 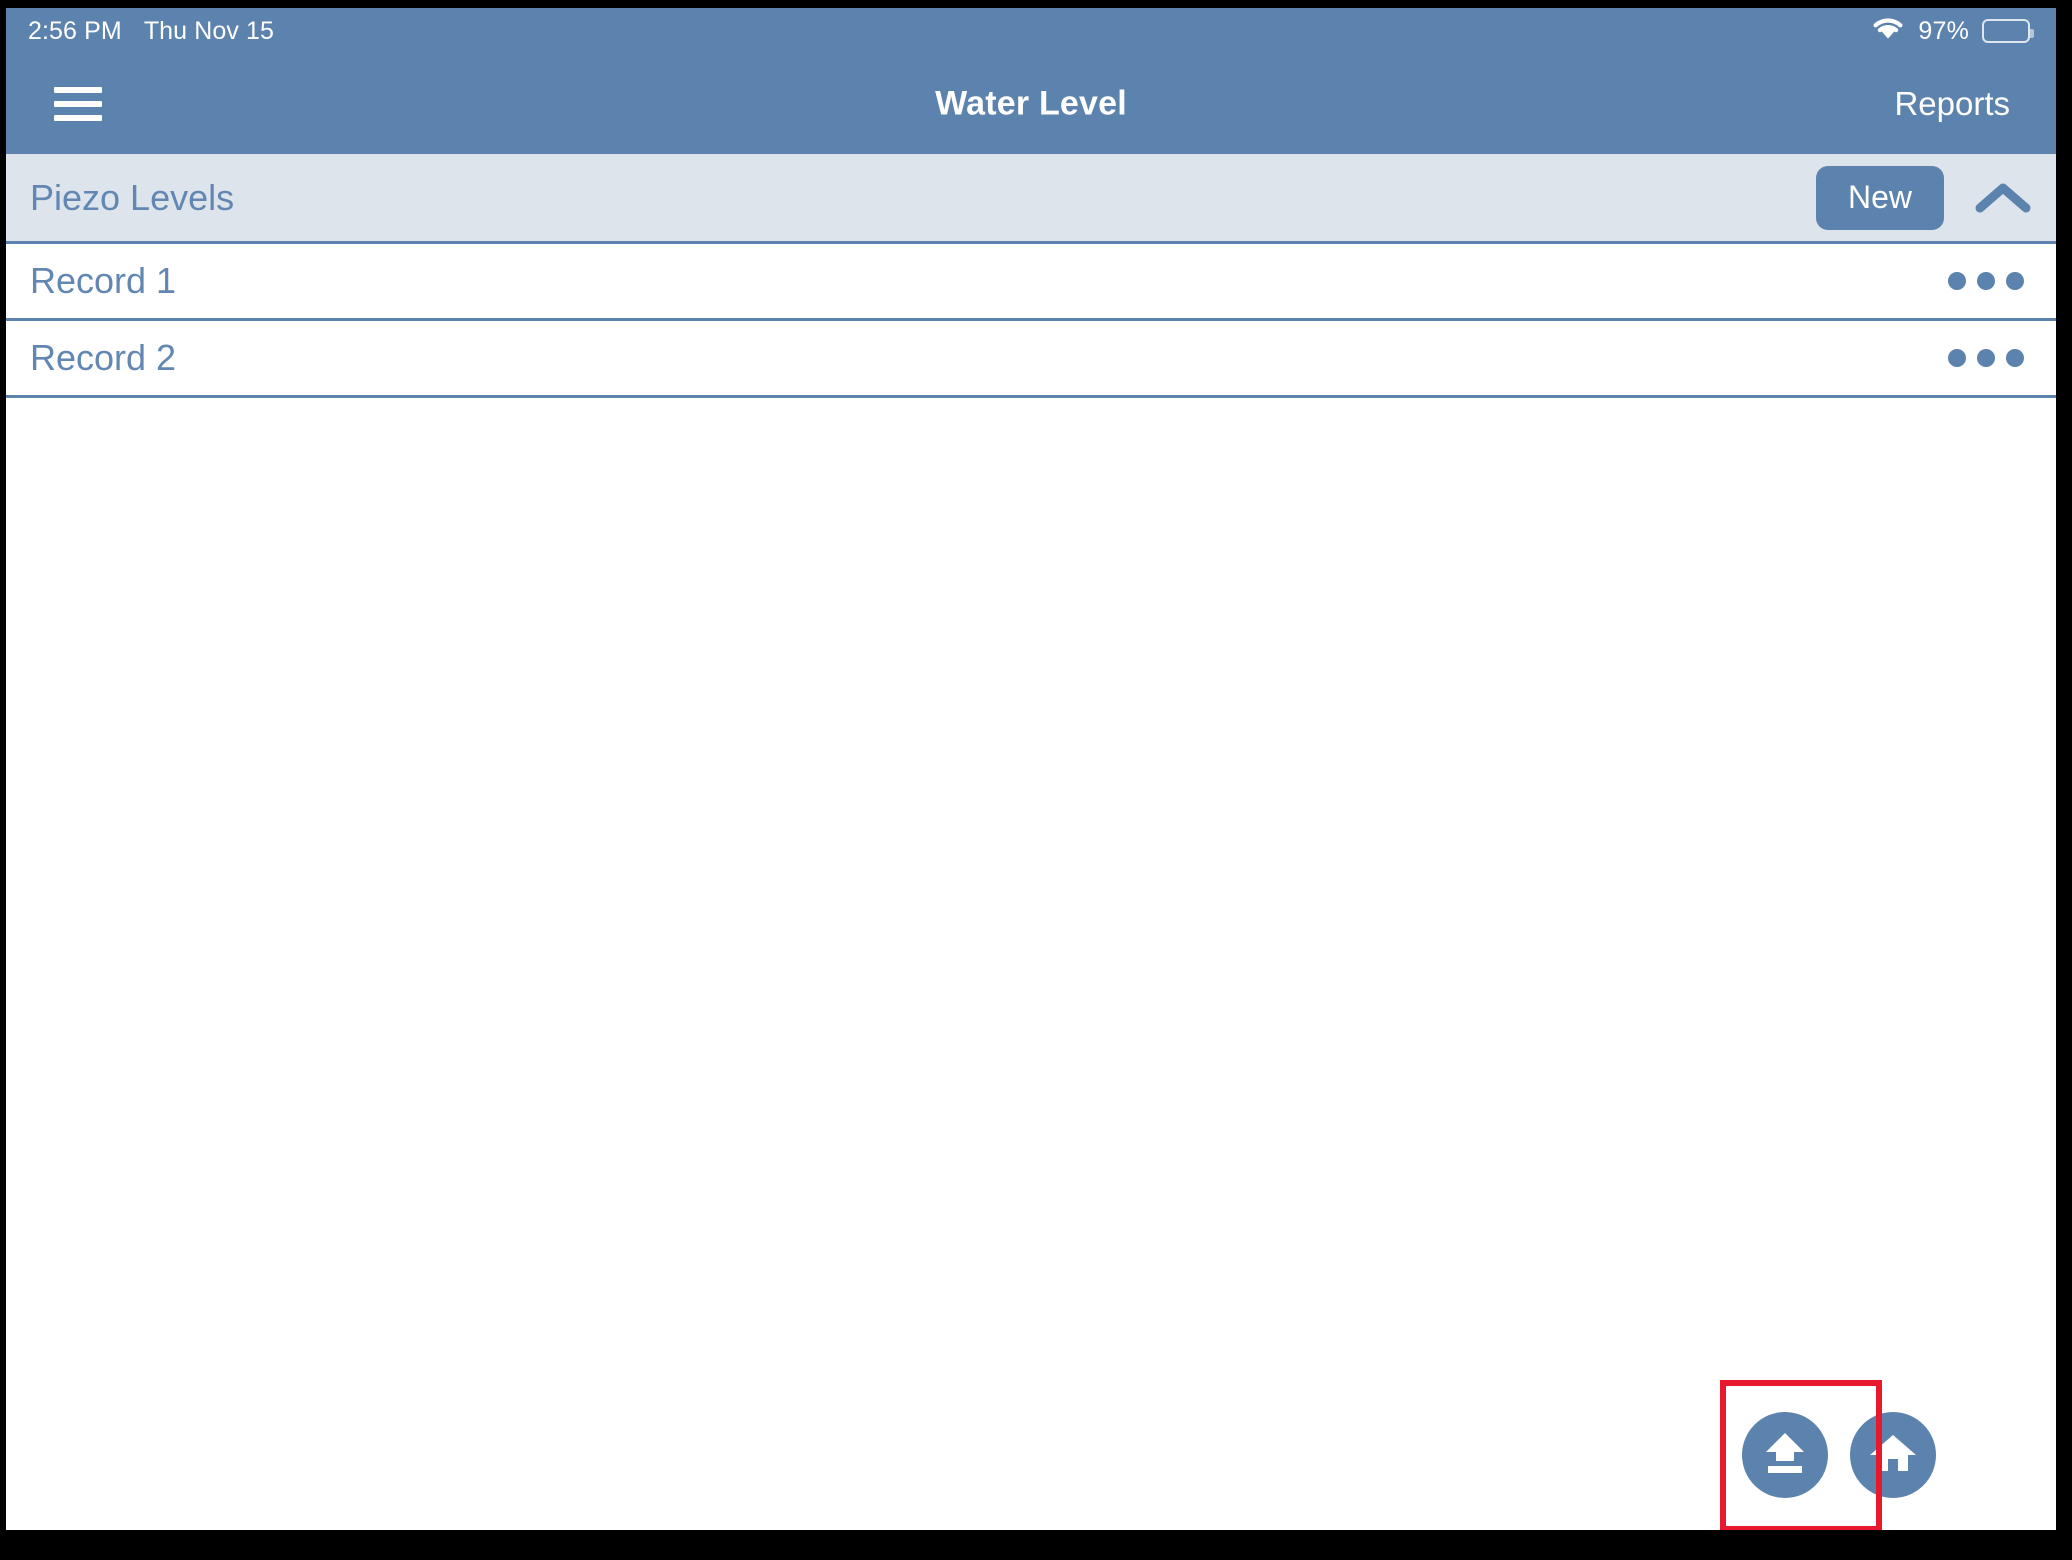 I want to click on status-date: Thu Nov 15, so click(x=209, y=30).